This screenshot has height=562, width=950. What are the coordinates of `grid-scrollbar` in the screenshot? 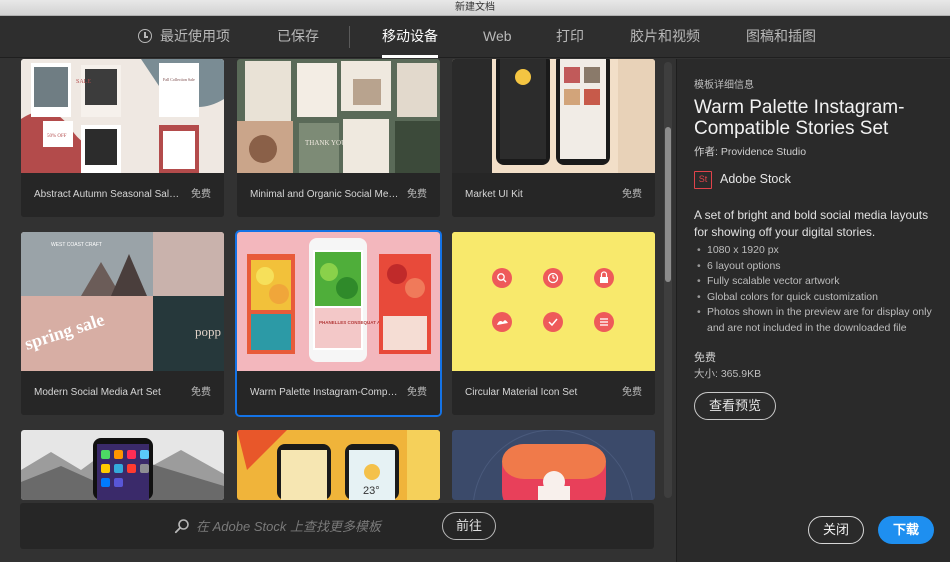 It's located at (668, 280).